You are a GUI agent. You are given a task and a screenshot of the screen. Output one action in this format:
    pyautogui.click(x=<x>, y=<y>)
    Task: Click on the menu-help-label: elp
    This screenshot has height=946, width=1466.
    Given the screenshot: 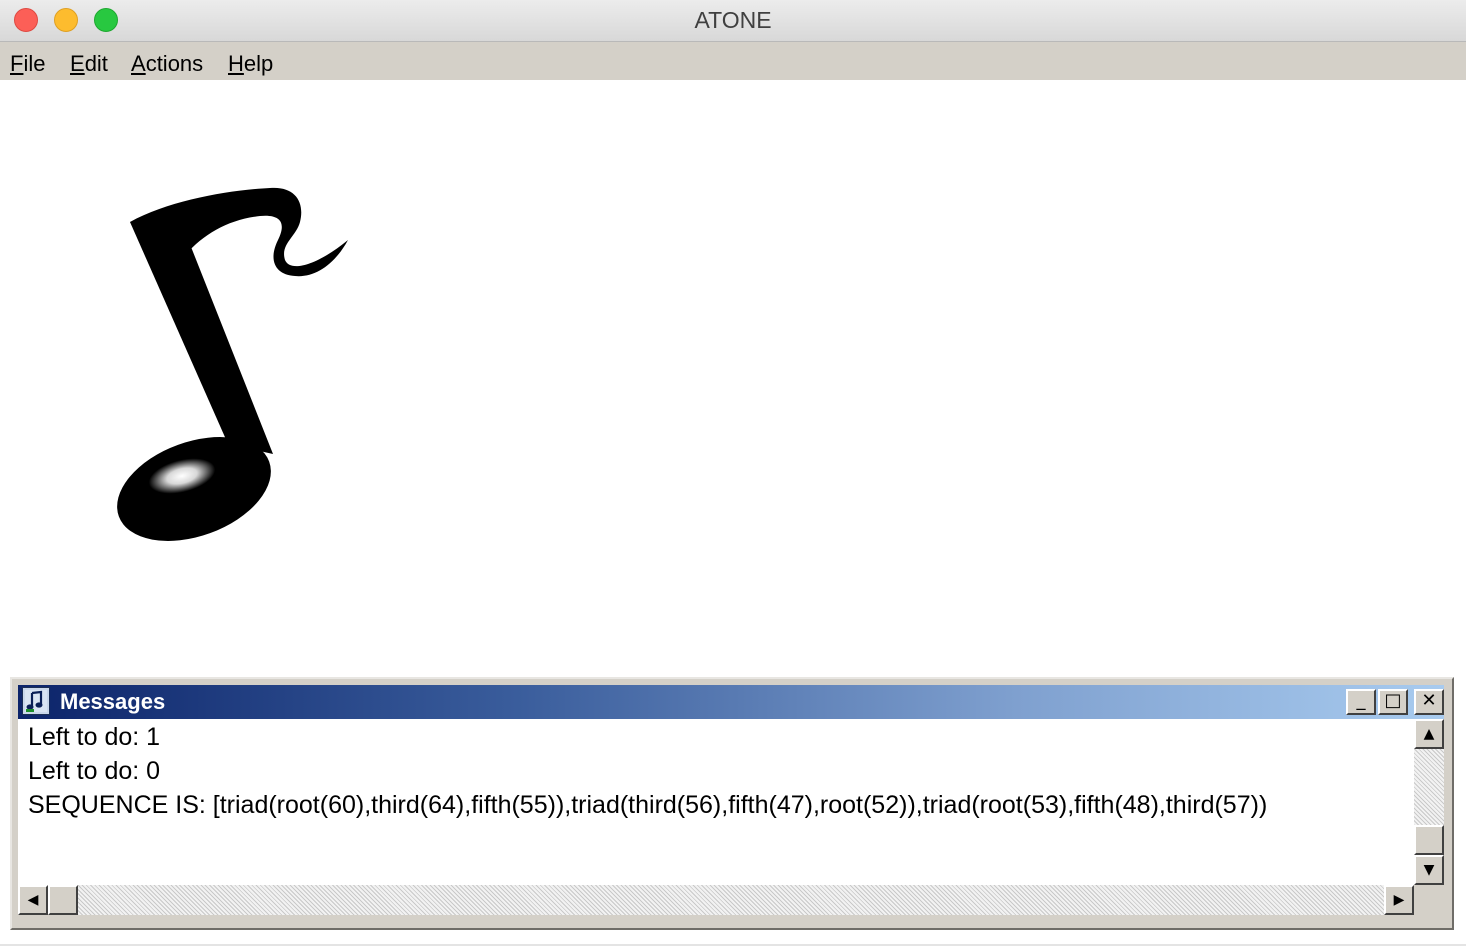 What is the action you would take?
    pyautogui.click(x=258, y=63)
    